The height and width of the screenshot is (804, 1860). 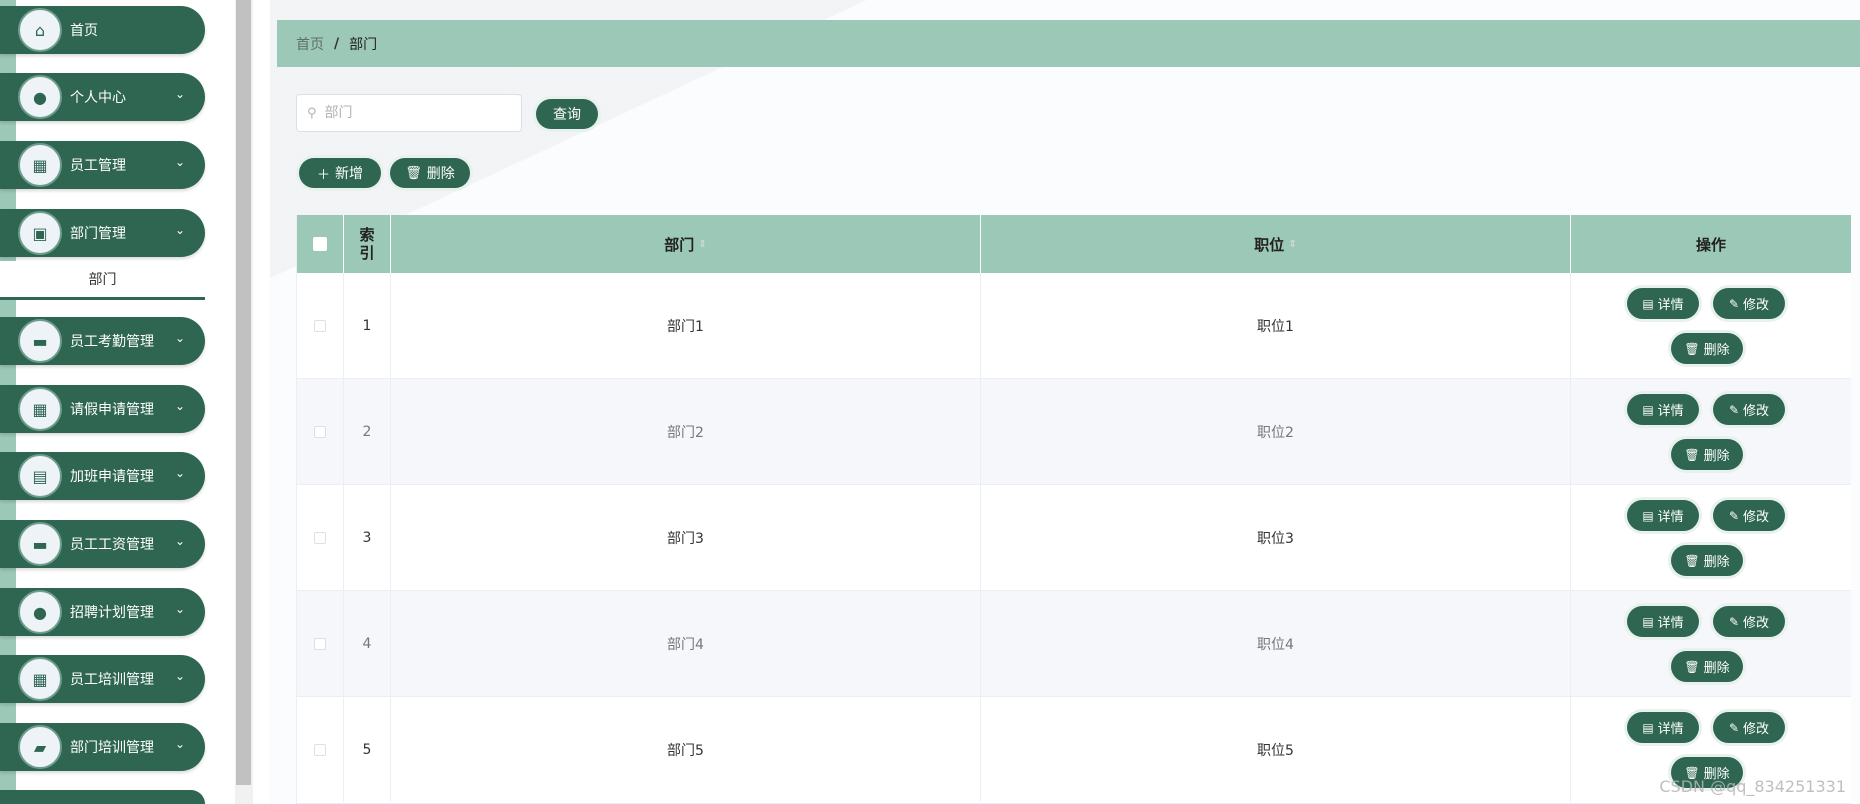 I want to click on row-position: 职位5, so click(x=1276, y=749).